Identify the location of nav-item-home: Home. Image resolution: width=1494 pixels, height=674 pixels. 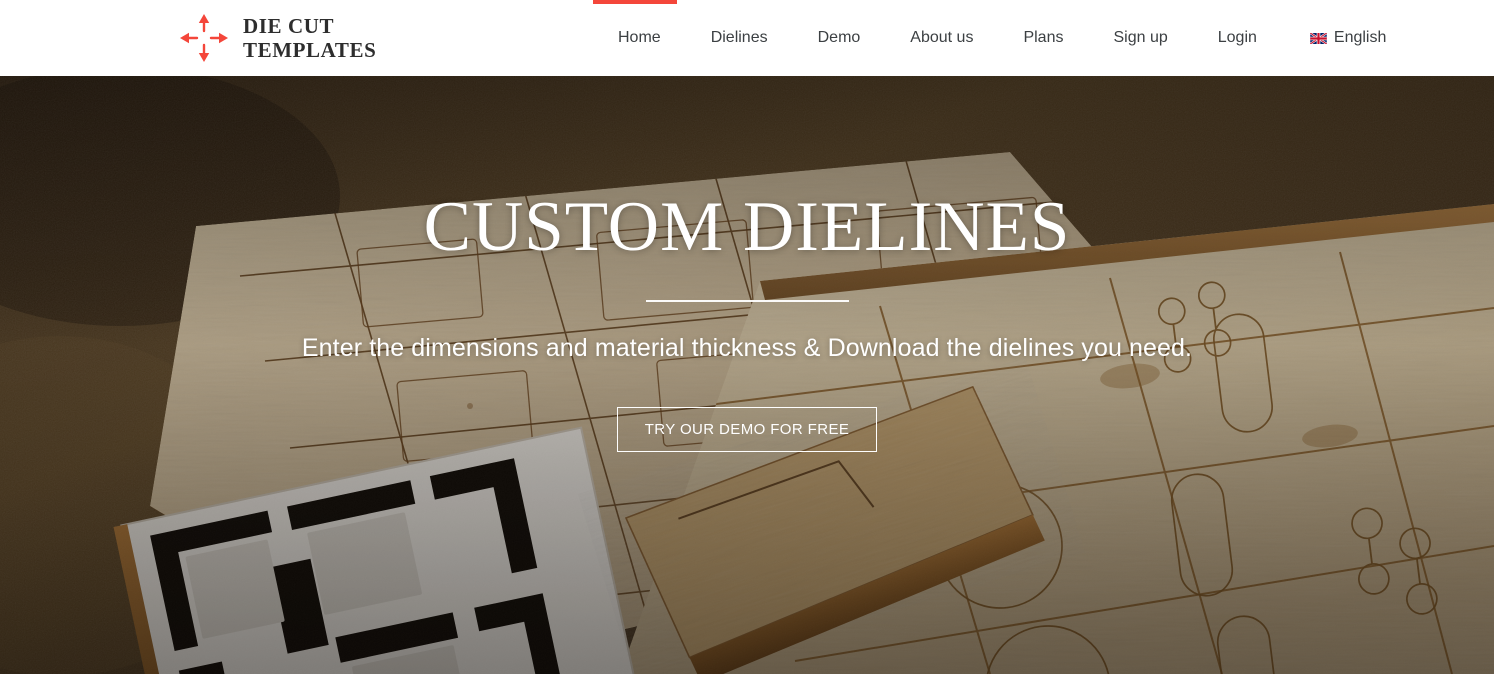
(639, 38).